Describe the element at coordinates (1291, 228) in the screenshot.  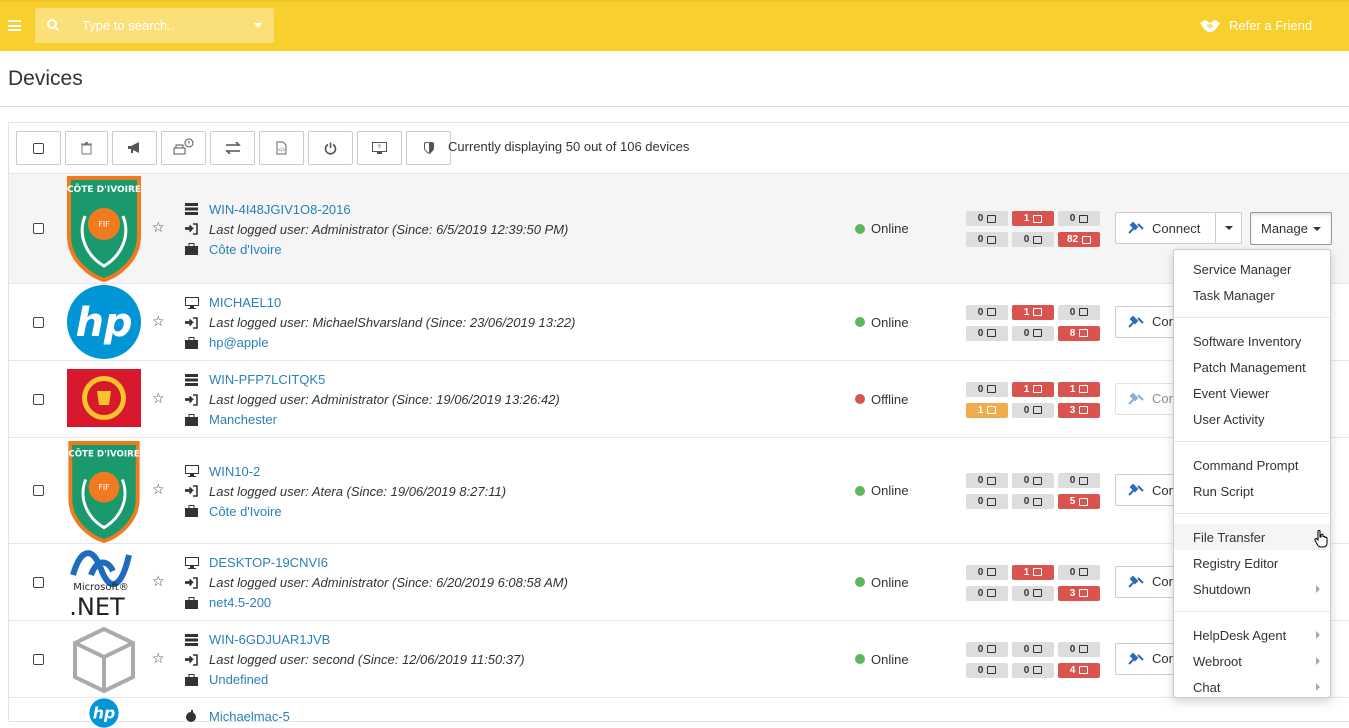
I see `manage-button: Manage` at that location.